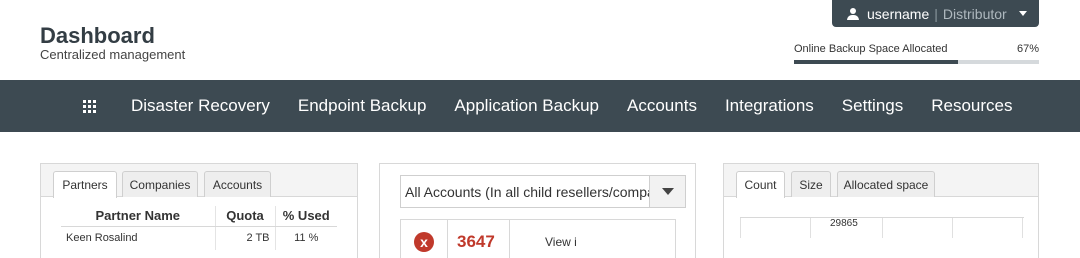 This screenshot has width=1080, height=258. Describe the element at coordinates (898, 13) in the screenshot. I see `user-name: username` at that location.